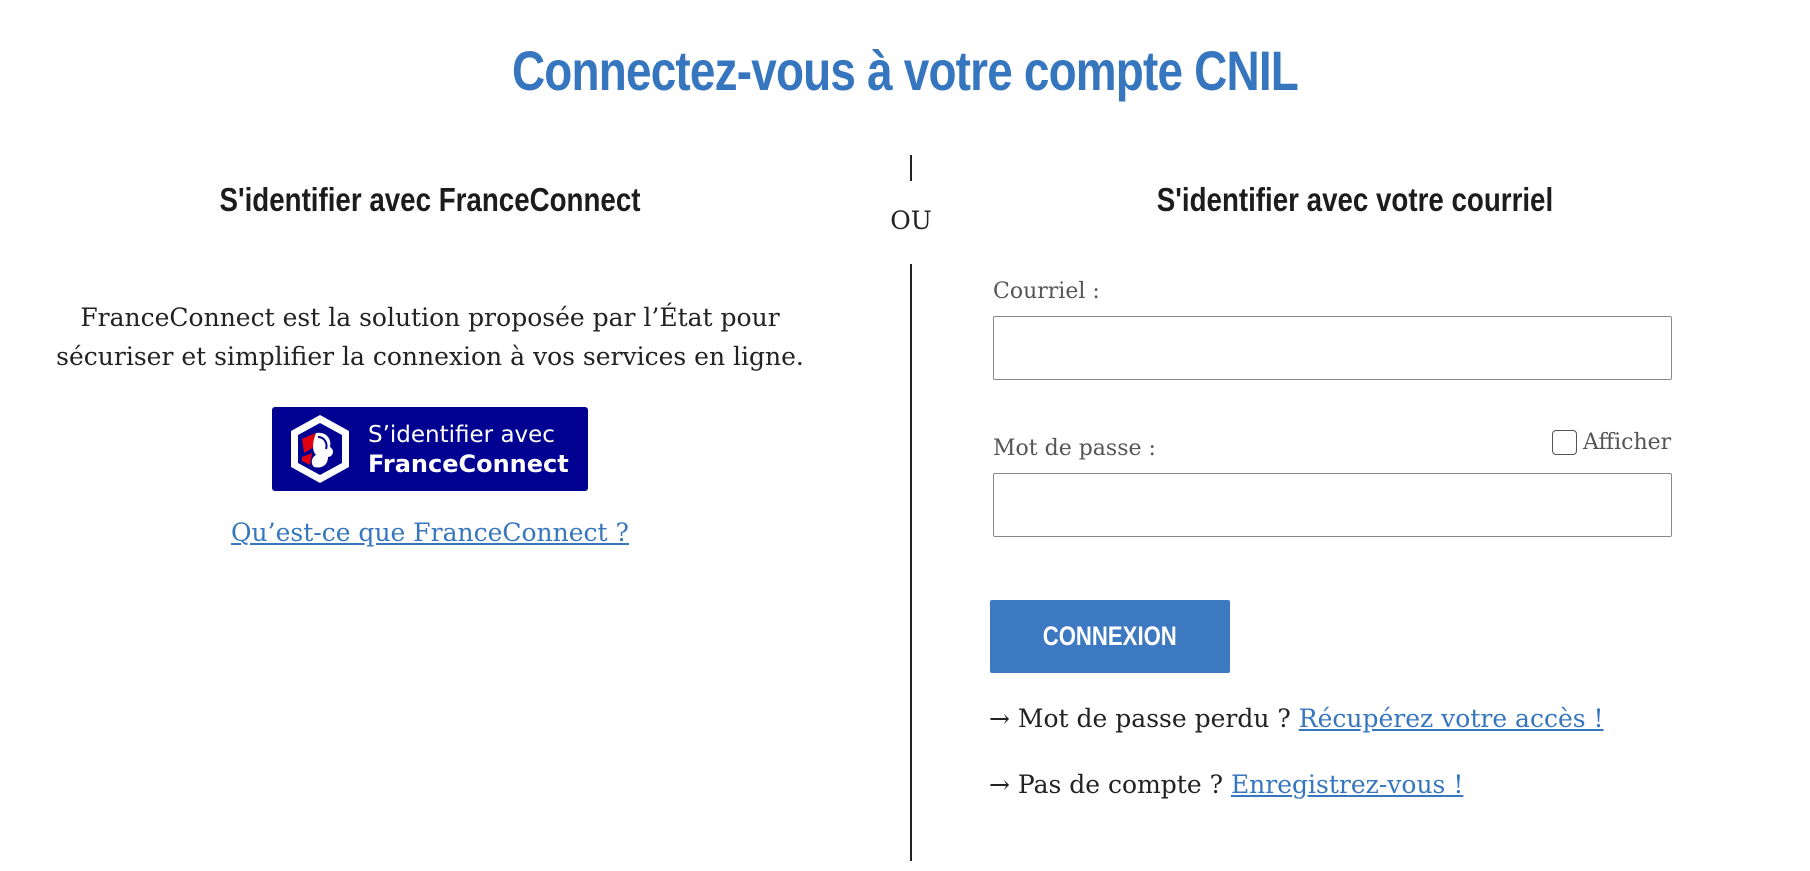 The image size is (1810, 871). Describe the element at coordinates (905, 70) in the screenshot. I see `page-title: Connectez-vous à votre compte CNIL` at that location.